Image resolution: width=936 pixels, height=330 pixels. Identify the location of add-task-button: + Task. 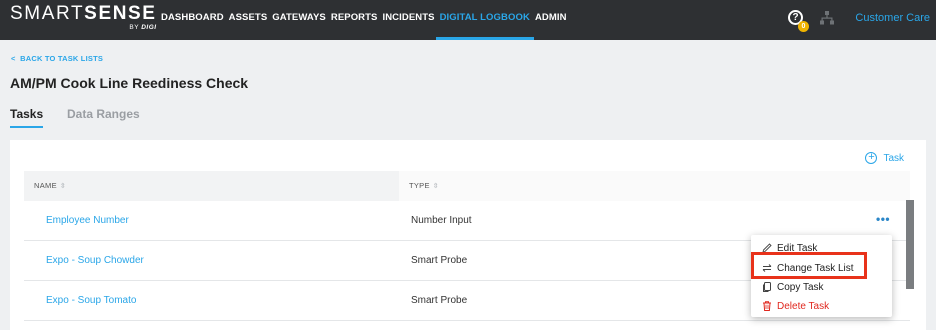
(884, 158).